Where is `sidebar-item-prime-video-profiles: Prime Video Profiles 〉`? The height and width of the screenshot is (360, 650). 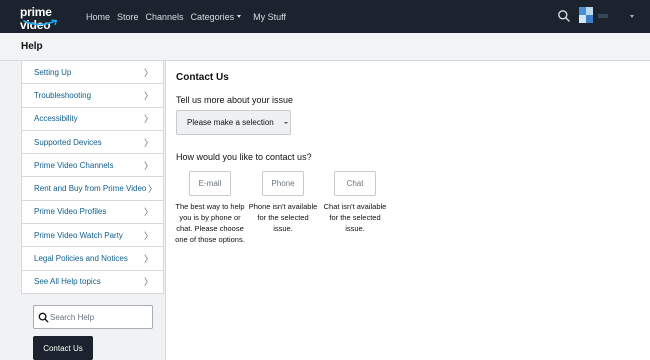
sidebar-item-prime-video-profiles: Prime Video Profiles 〉 is located at coordinates (92, 212).